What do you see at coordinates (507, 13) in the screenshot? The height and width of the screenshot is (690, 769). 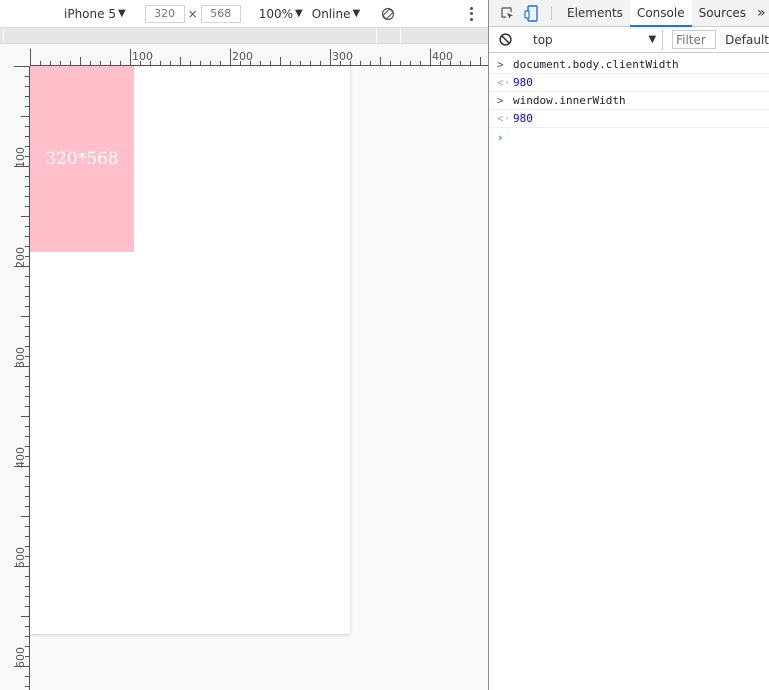 I see `inspect-element-icon` at bounding box center [507, 13].